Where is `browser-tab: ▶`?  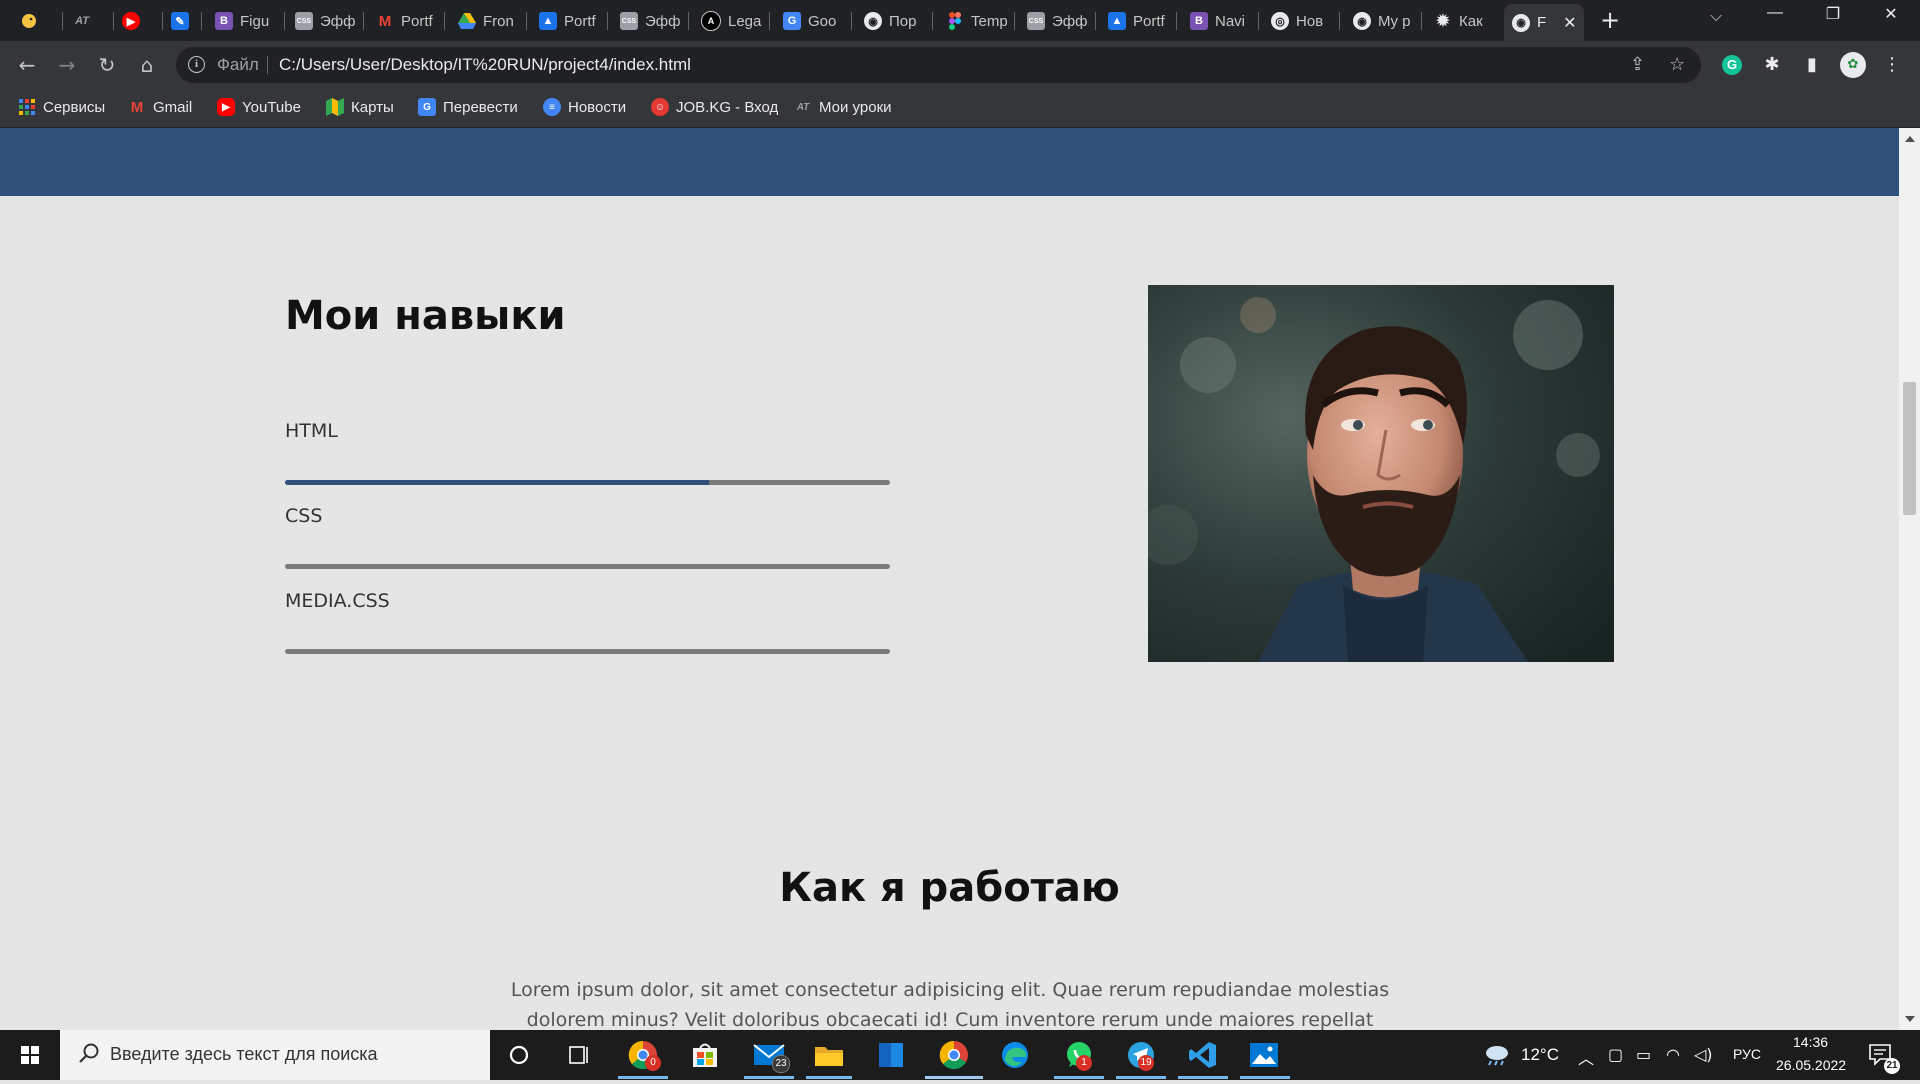 browser-tab: ▶ is located at coordinates (135, 21).